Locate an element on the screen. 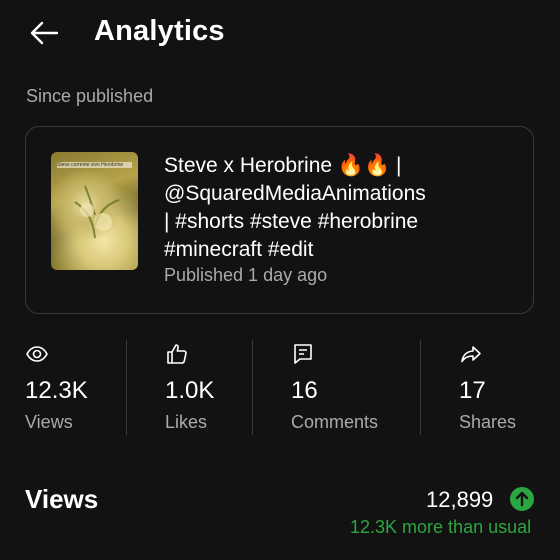  views-section-title: Views is located at coordinates (62, 499).